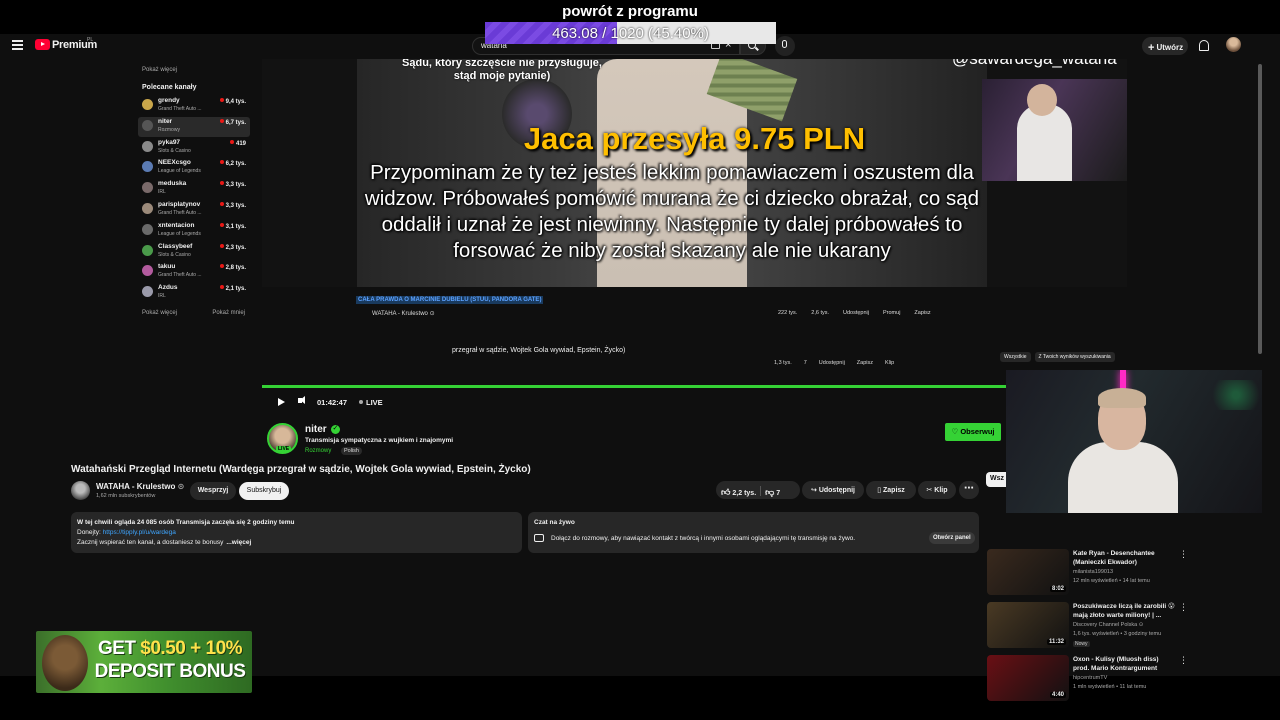 This screenshot has height=720, width=1280. Describe the element at coordinates (228, 313) in the screenshot. I see `show-less-footer-link: Pokaż mniej` at that location.